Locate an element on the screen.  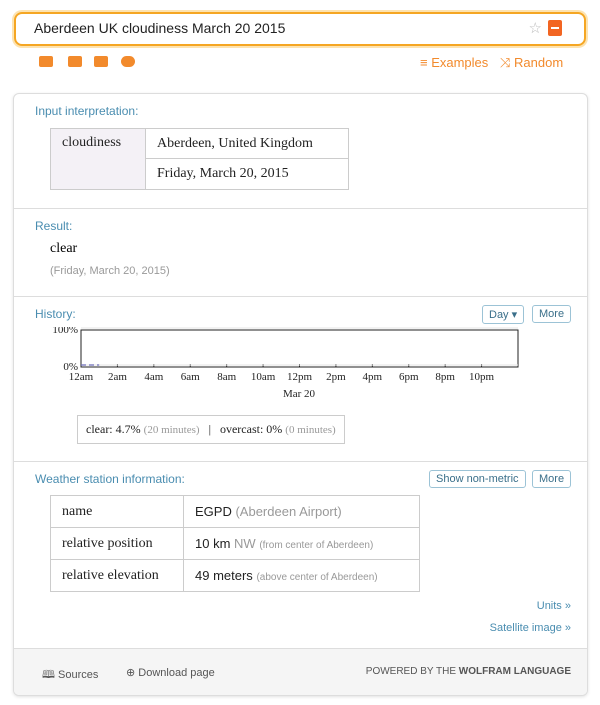
powered-text: POWERED BY THE is located at coordinates (410, 671).